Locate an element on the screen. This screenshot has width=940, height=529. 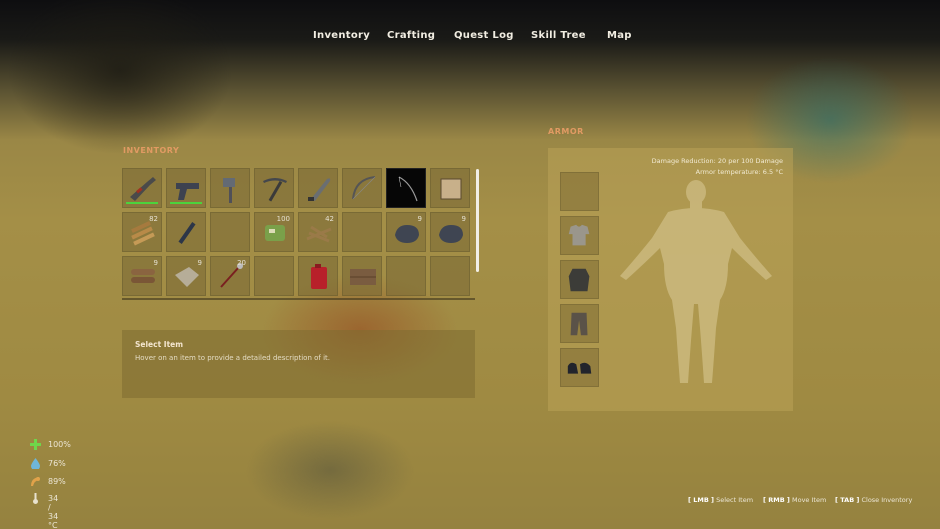
status-value: 76% is located at coordinates (57, 463).